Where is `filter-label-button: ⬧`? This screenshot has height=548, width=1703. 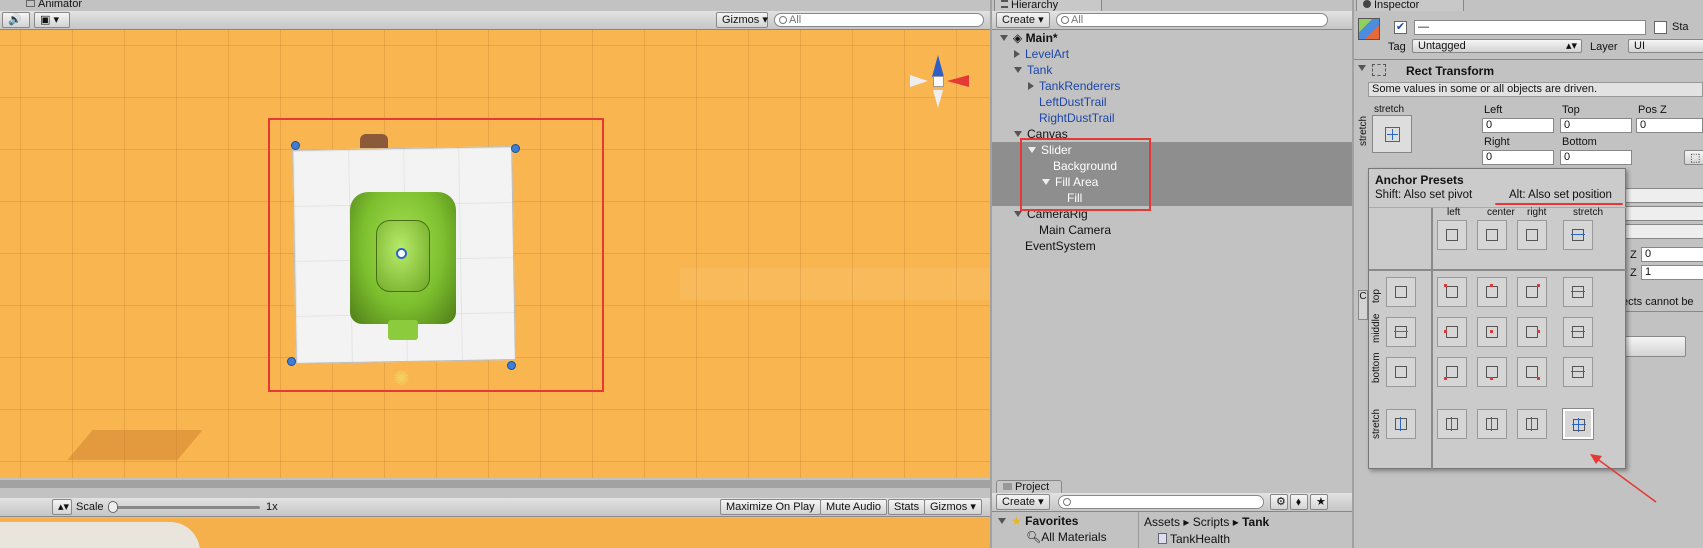 filter-label-button: ⬧ is located at coordinates (1299, 502).